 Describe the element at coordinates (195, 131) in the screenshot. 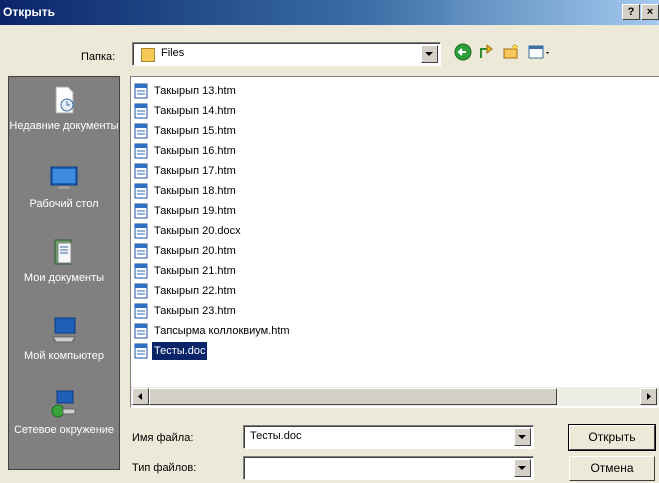

I see `file-name: Такырып 15.htm` at that location.